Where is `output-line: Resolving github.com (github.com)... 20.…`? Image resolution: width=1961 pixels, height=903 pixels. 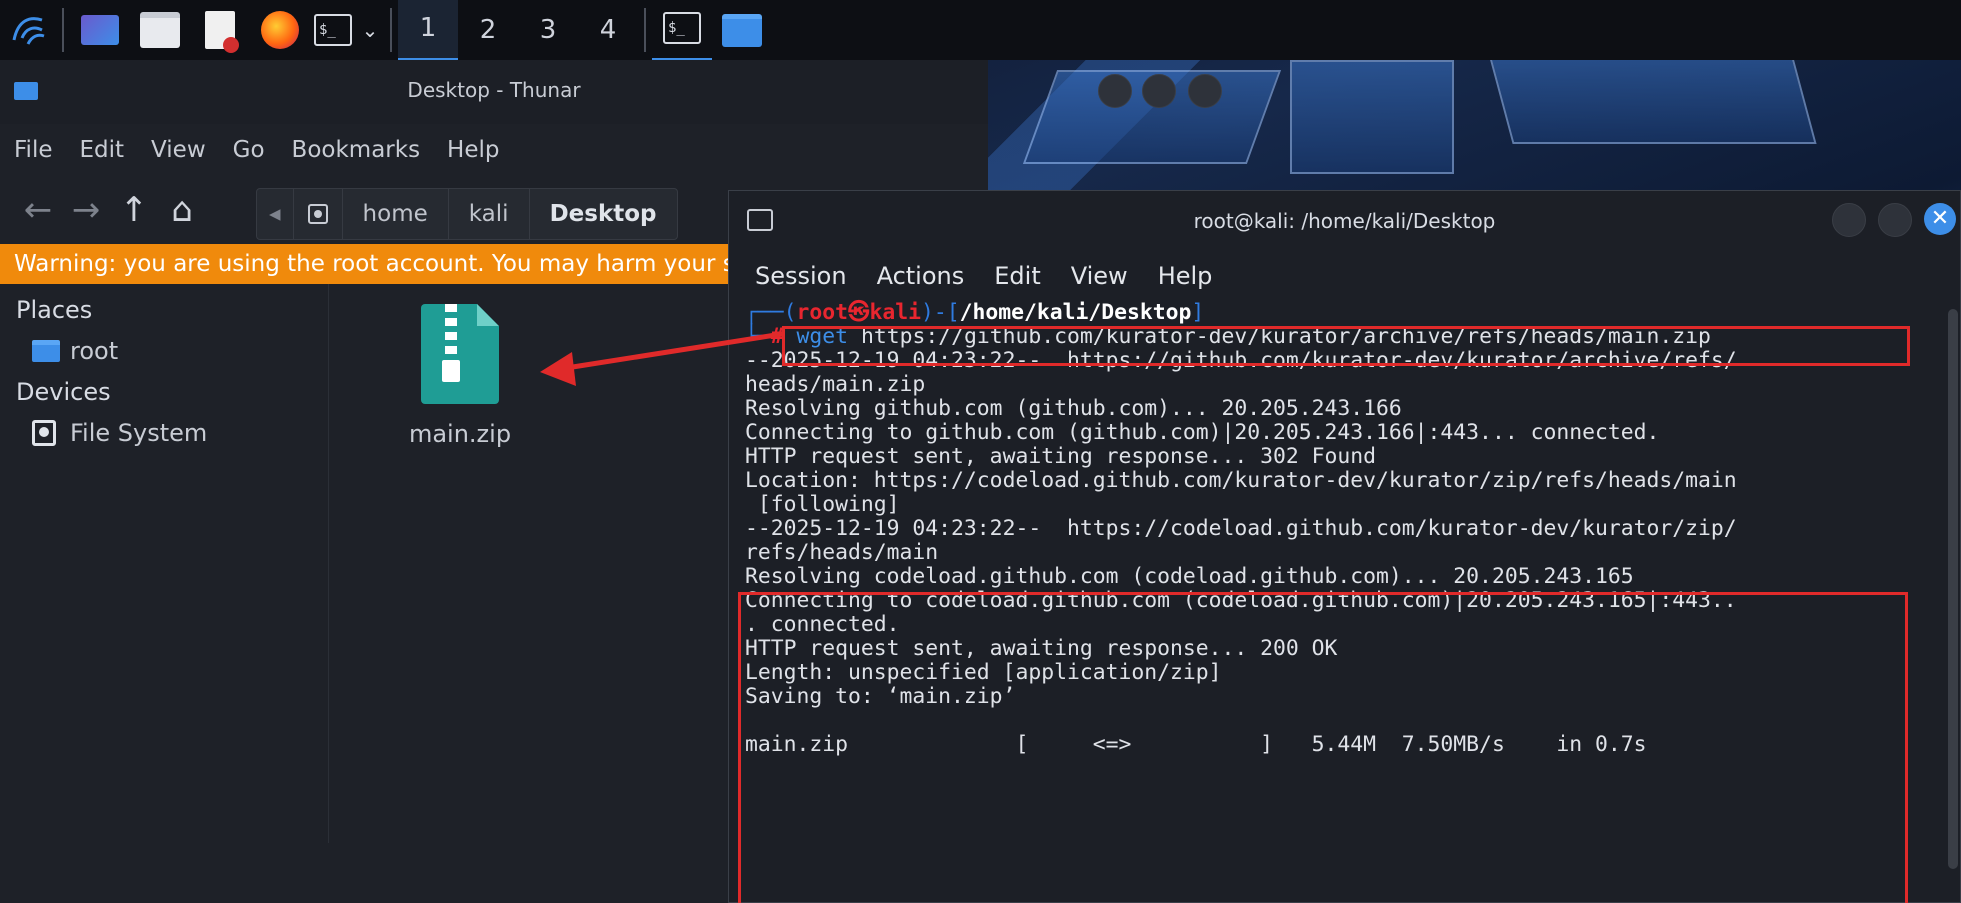 output-line: Resolving github.com (github.com)... 20.… is located at coordinates (1073, 408).